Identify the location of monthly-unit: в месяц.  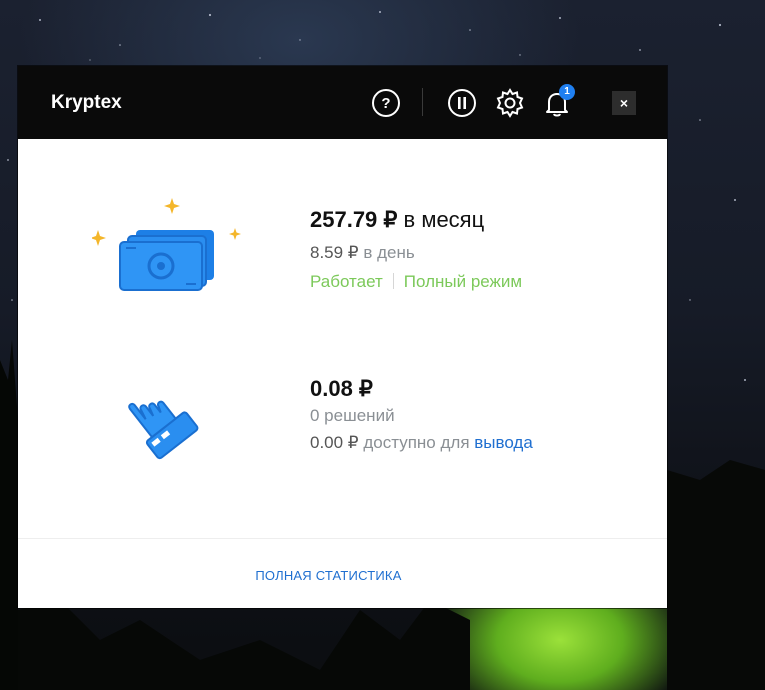
(441, 219).